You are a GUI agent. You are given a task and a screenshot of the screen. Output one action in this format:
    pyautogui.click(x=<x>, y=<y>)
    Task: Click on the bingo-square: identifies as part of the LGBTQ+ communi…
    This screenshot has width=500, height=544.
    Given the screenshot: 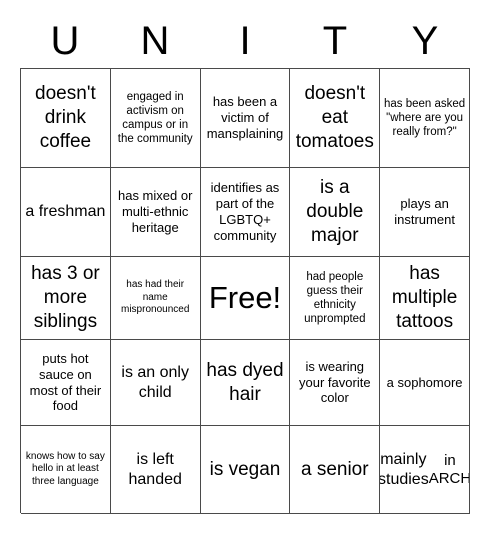 What is the action you would take?
    pyautogui.click(x=245, y=212)
    